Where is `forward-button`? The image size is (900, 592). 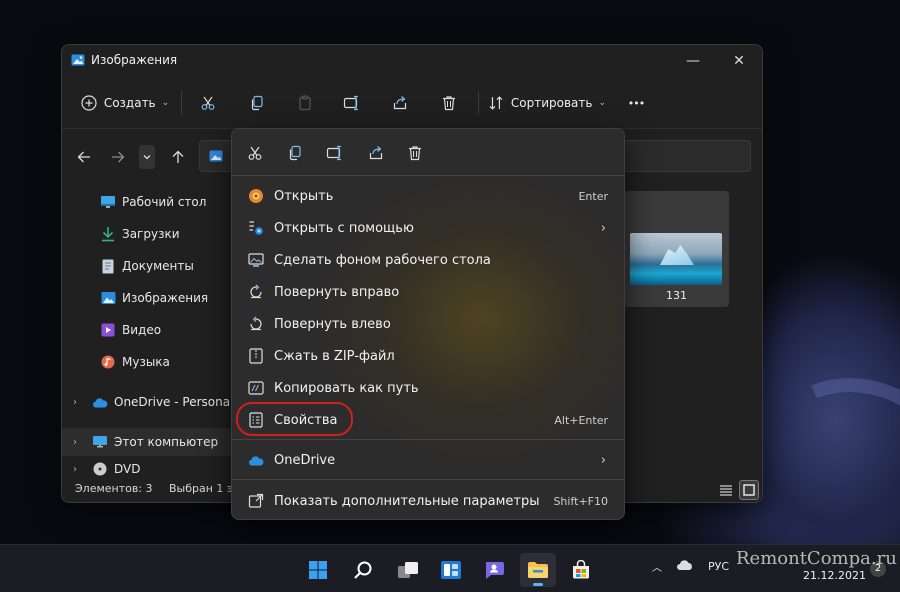 forward-button is located at coordinates (118, 157).